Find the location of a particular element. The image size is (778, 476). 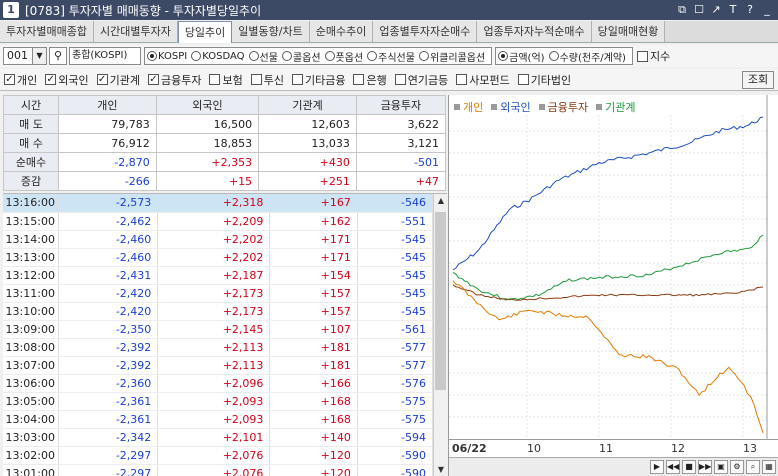

investor-checkbox-6: 기타금융 is located at coordinates (318, 80).